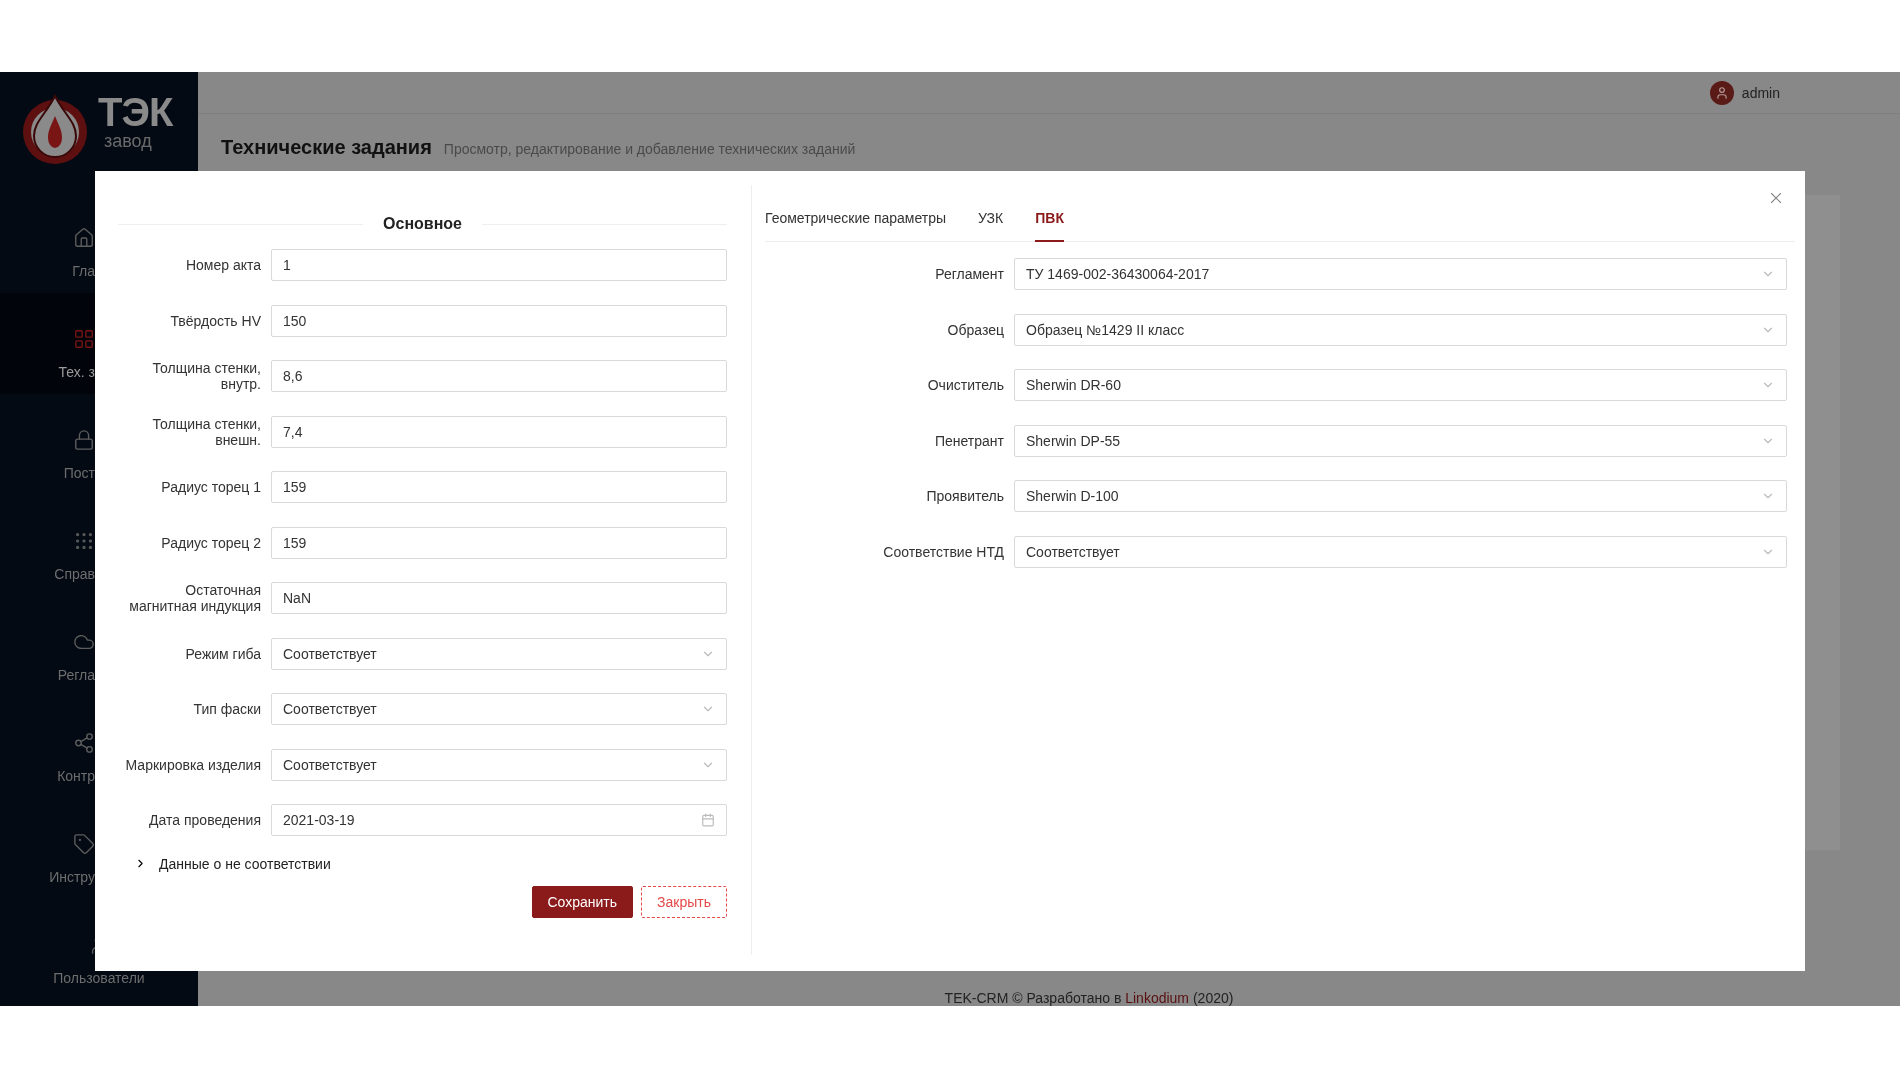 The height and width of the screenshot is (1080, 1900). I want to click on sidebar-label: Пользователи, so click(99, 978).